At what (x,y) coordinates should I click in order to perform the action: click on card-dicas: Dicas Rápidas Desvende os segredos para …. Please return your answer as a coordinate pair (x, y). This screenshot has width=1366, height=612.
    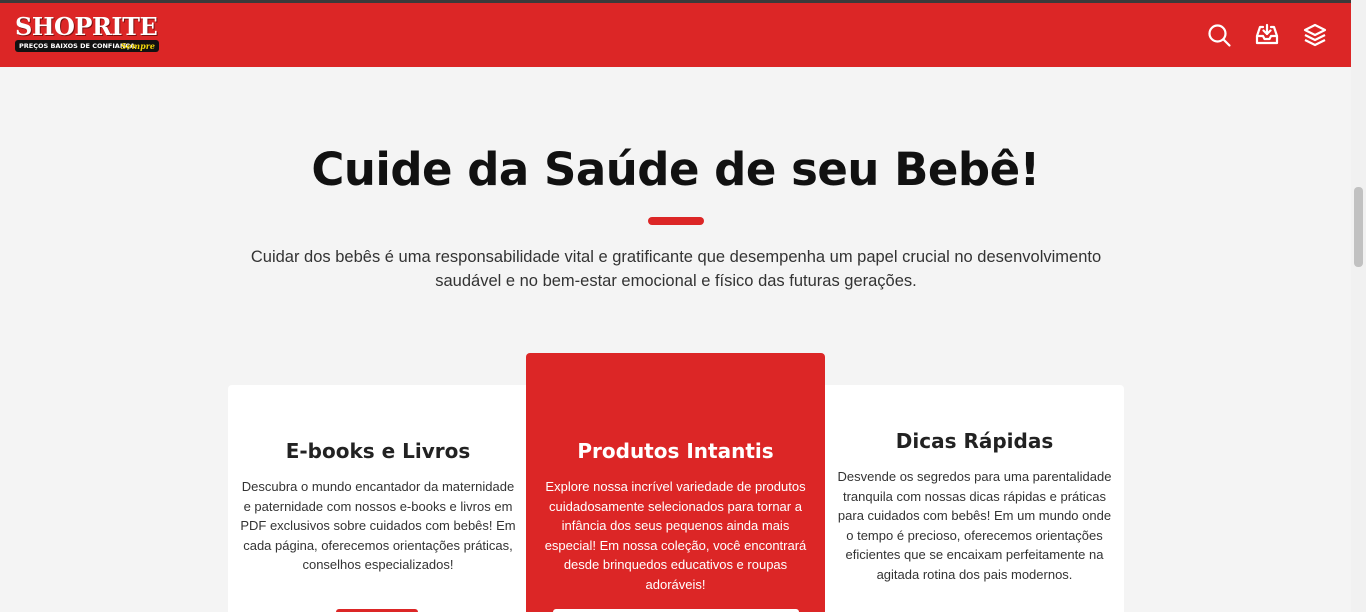
    Looking at the image, I should click on (974, 498).